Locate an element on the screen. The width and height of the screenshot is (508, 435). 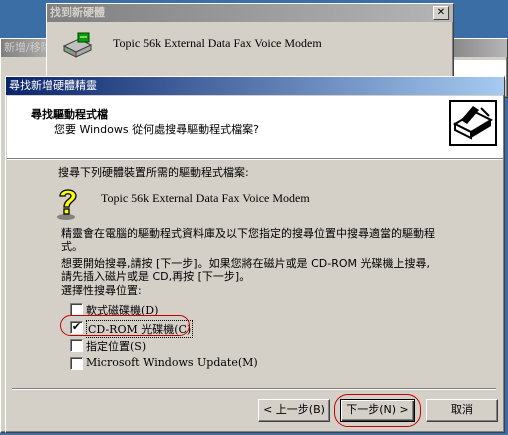
next-button: 下一步(N) > is located at coordinates (377, 410).